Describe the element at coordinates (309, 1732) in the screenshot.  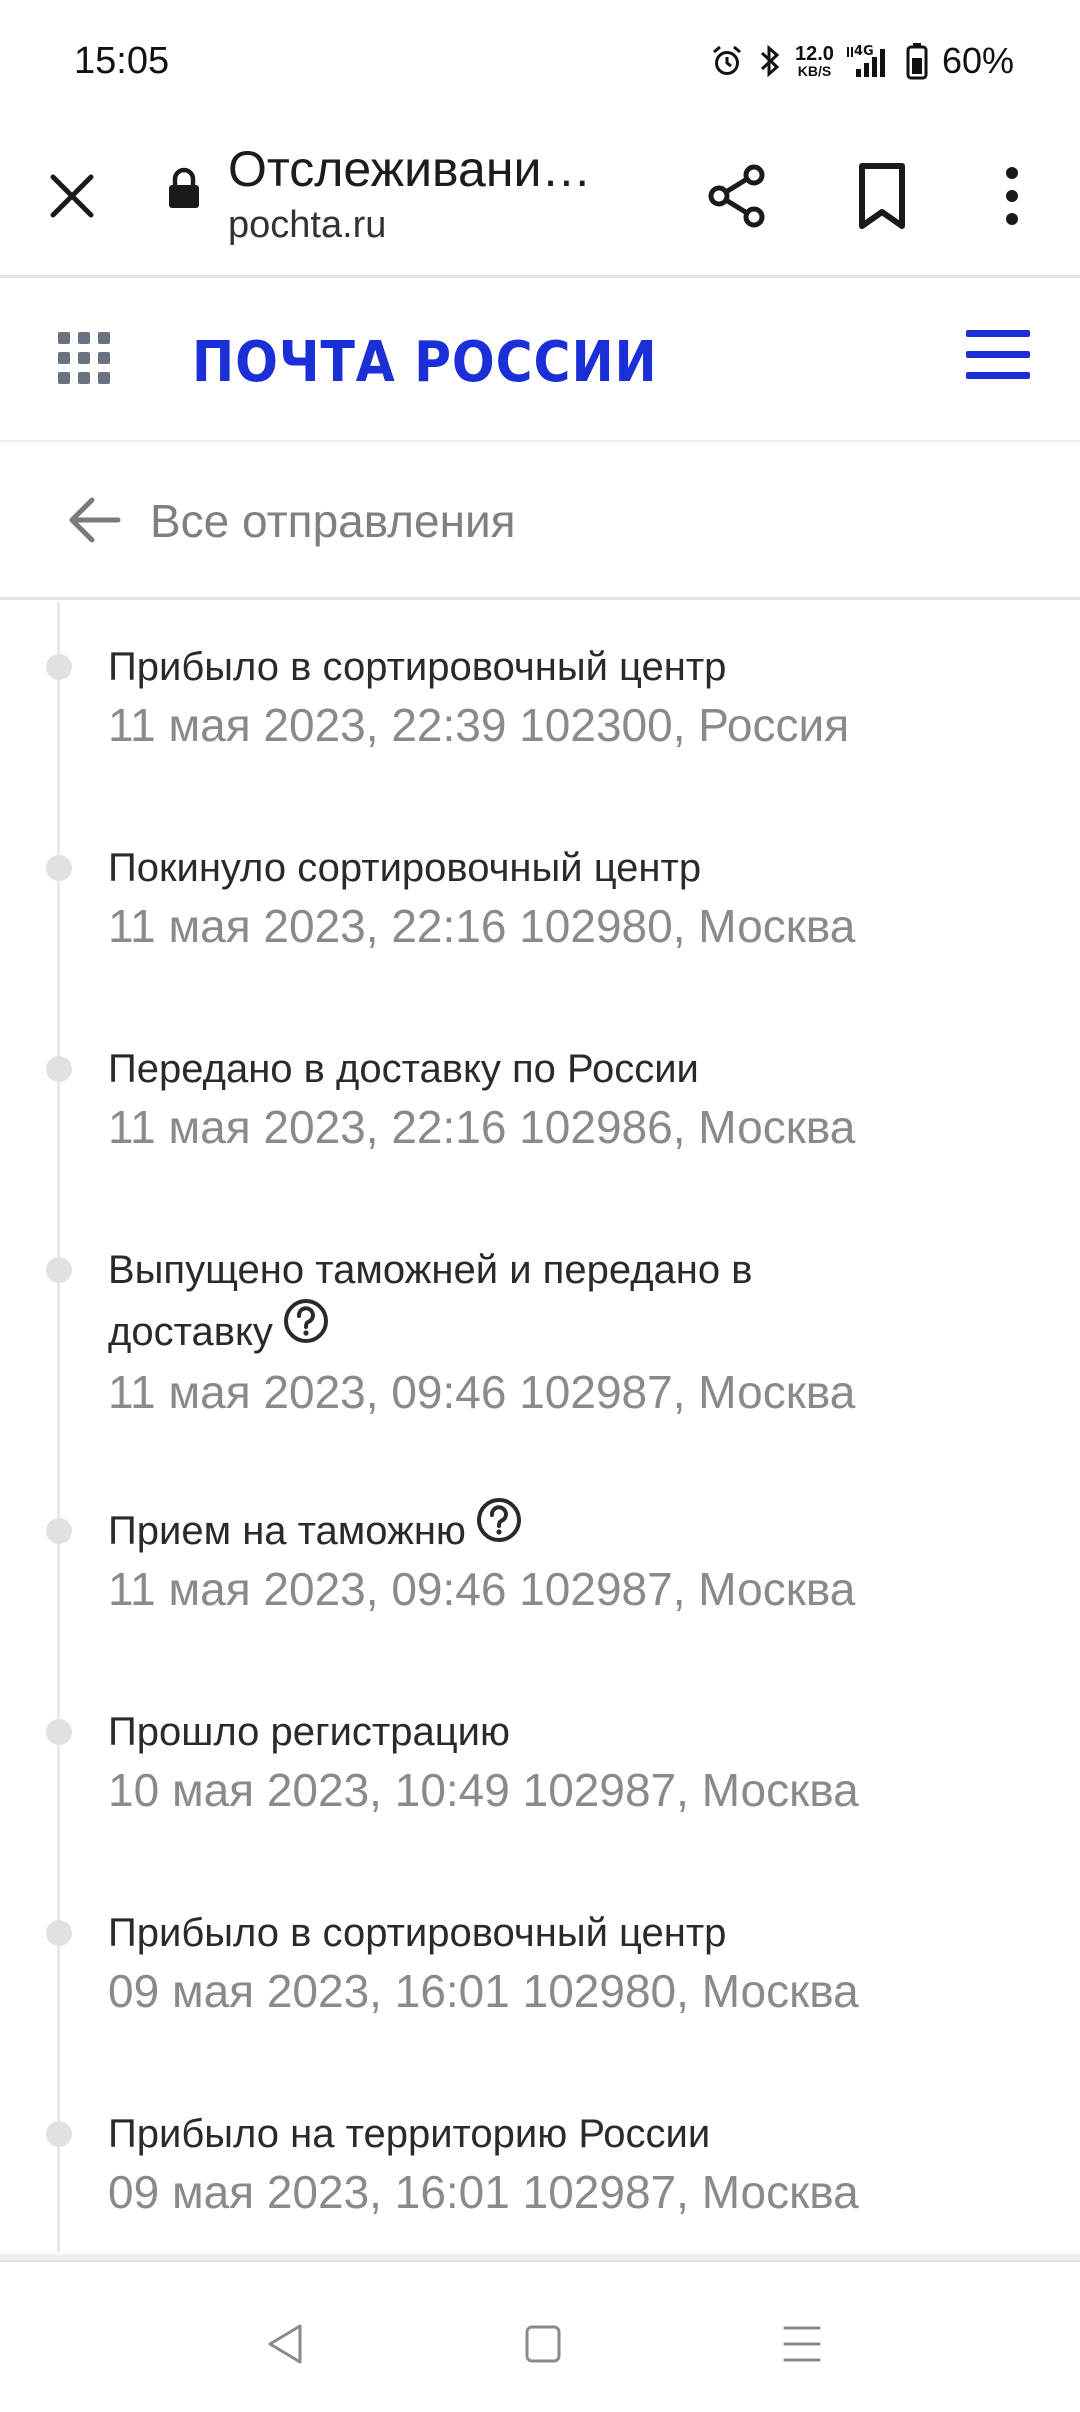
I see `event-title: Прошло регистрацию` at that location.